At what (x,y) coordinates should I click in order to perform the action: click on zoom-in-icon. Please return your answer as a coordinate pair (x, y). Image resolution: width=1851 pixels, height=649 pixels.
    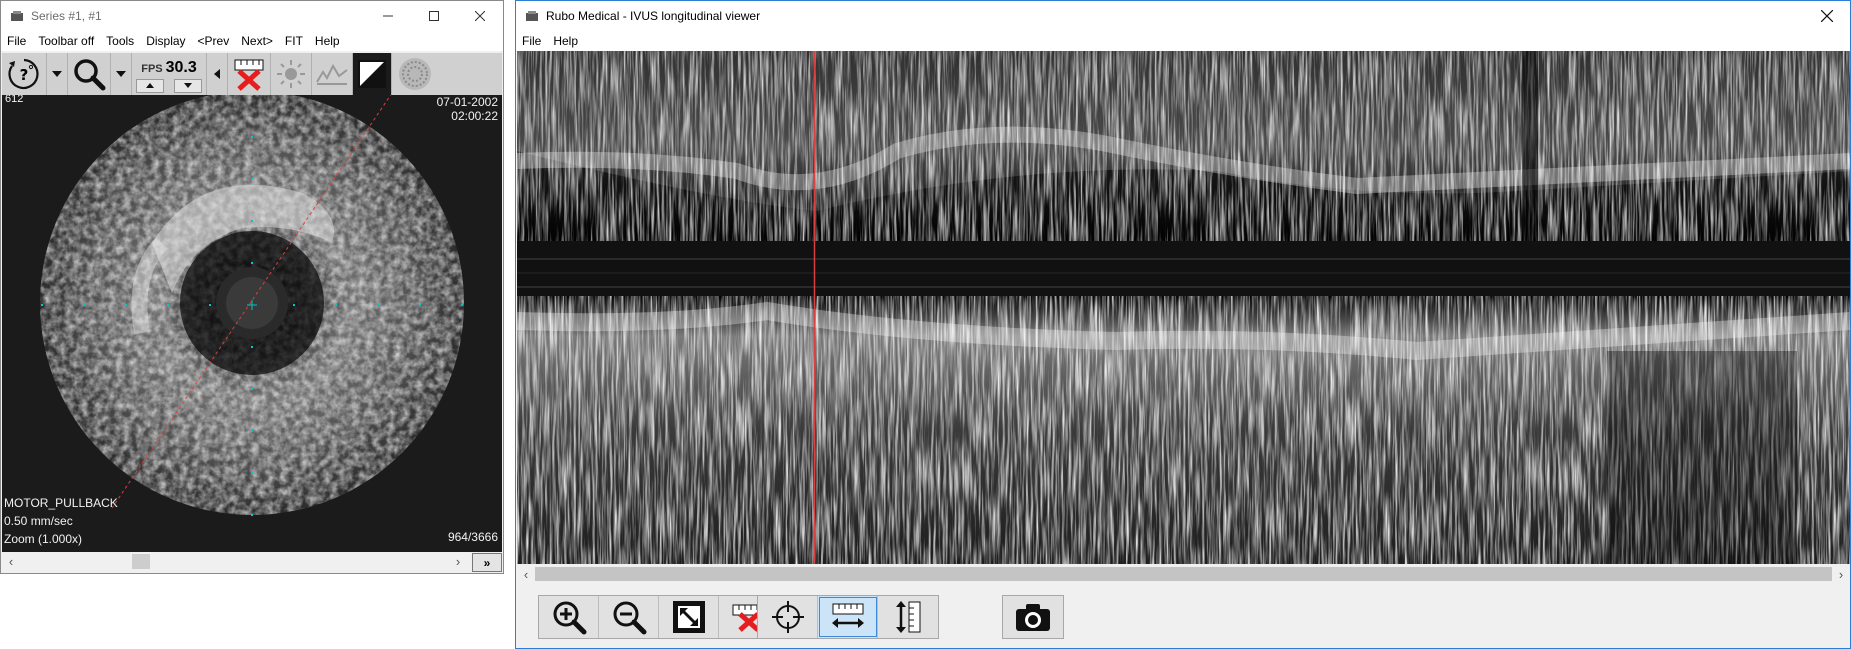
    Looking at the image, I should click on (569, 618).